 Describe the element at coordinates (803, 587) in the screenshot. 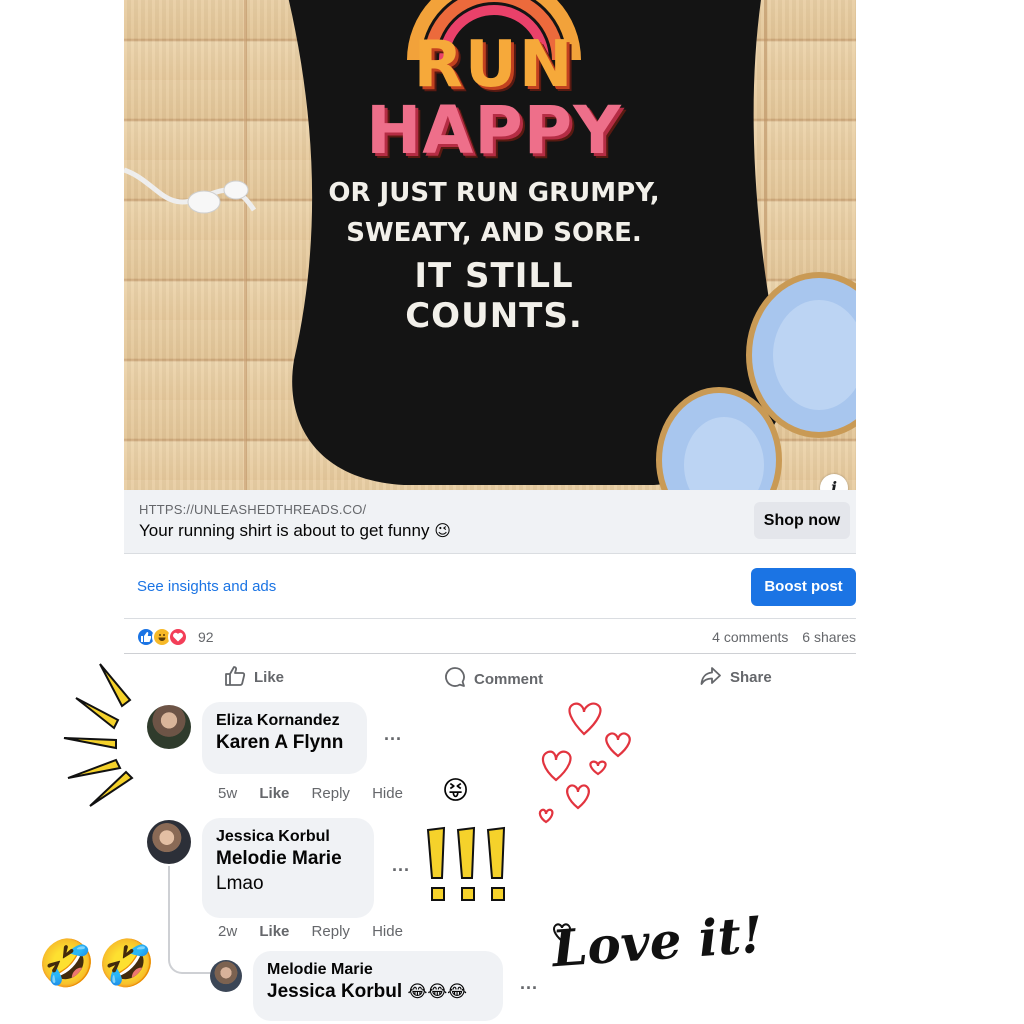

I see `boost-post-button: Boost post` at that location.